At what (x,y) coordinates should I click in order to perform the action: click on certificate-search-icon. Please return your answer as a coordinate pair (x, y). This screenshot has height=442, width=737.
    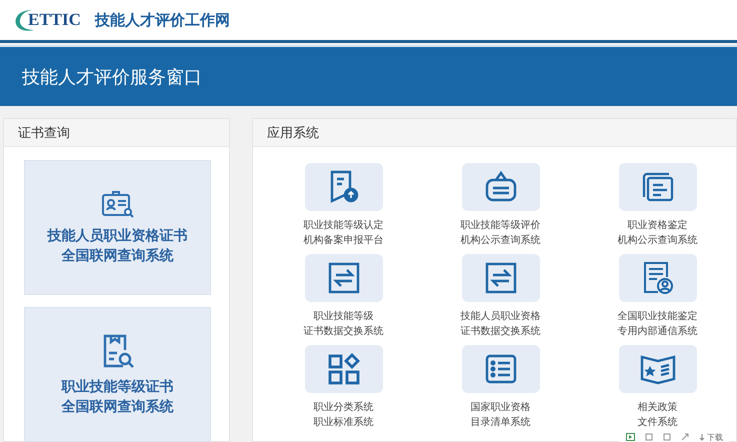
    Looking at the image, I should click on (117, 204).